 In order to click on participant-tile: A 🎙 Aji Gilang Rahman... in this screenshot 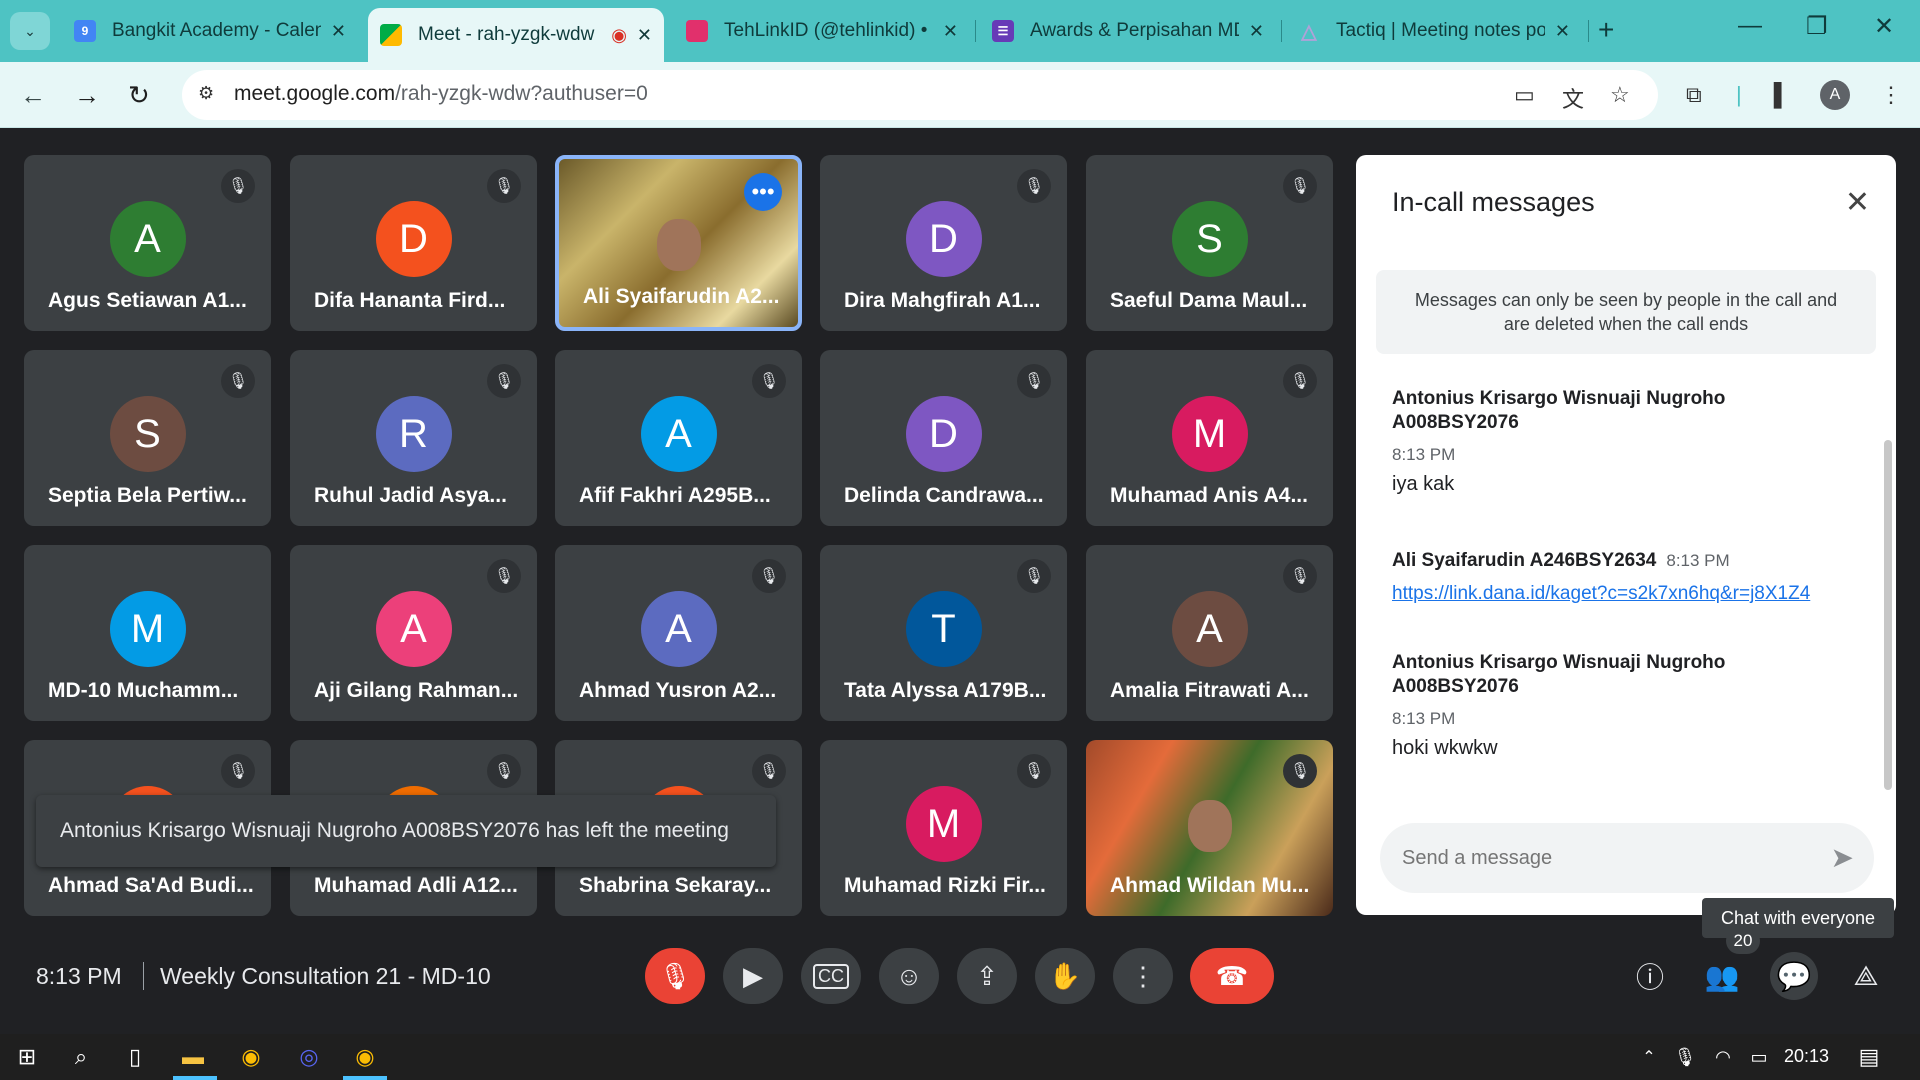, I will do `click(413, 633)`.